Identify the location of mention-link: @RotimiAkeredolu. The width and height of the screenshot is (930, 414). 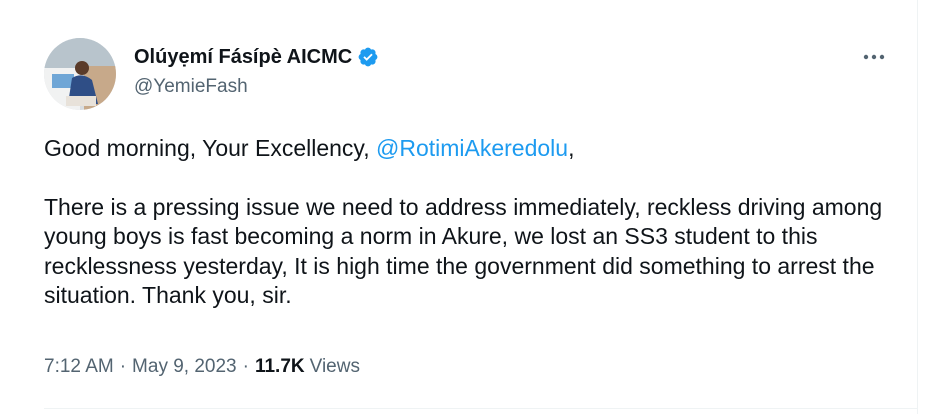
(472, 148).